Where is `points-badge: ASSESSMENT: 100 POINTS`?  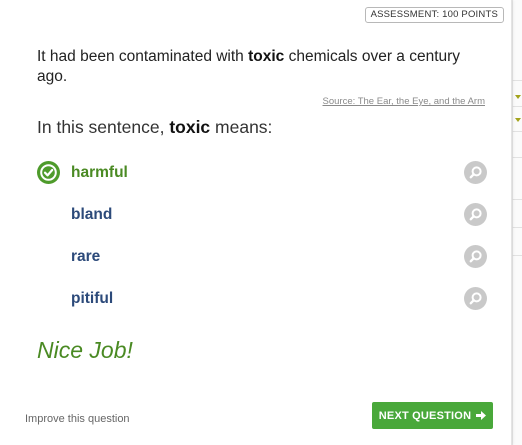
points-badge: ASSESSMENT: 100 POINTS is located at coordinates (434, 15).